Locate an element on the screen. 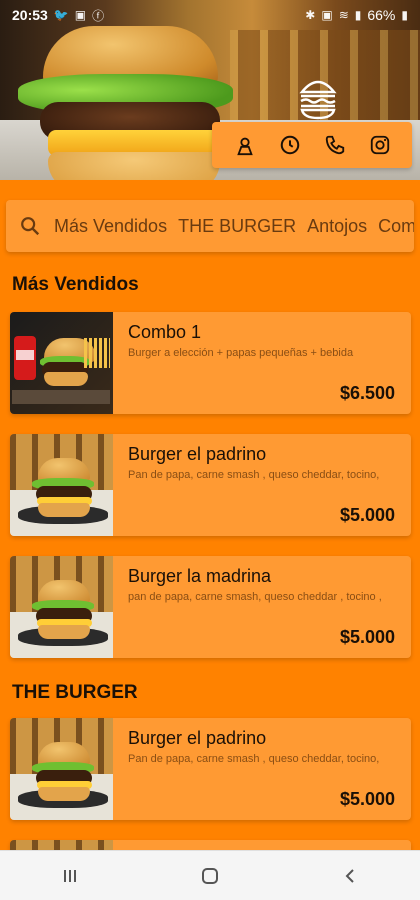 Image resolution: width=420 pixels, height=900 pixels. signal-icon: ▮ is located at coordinates (358, 15).